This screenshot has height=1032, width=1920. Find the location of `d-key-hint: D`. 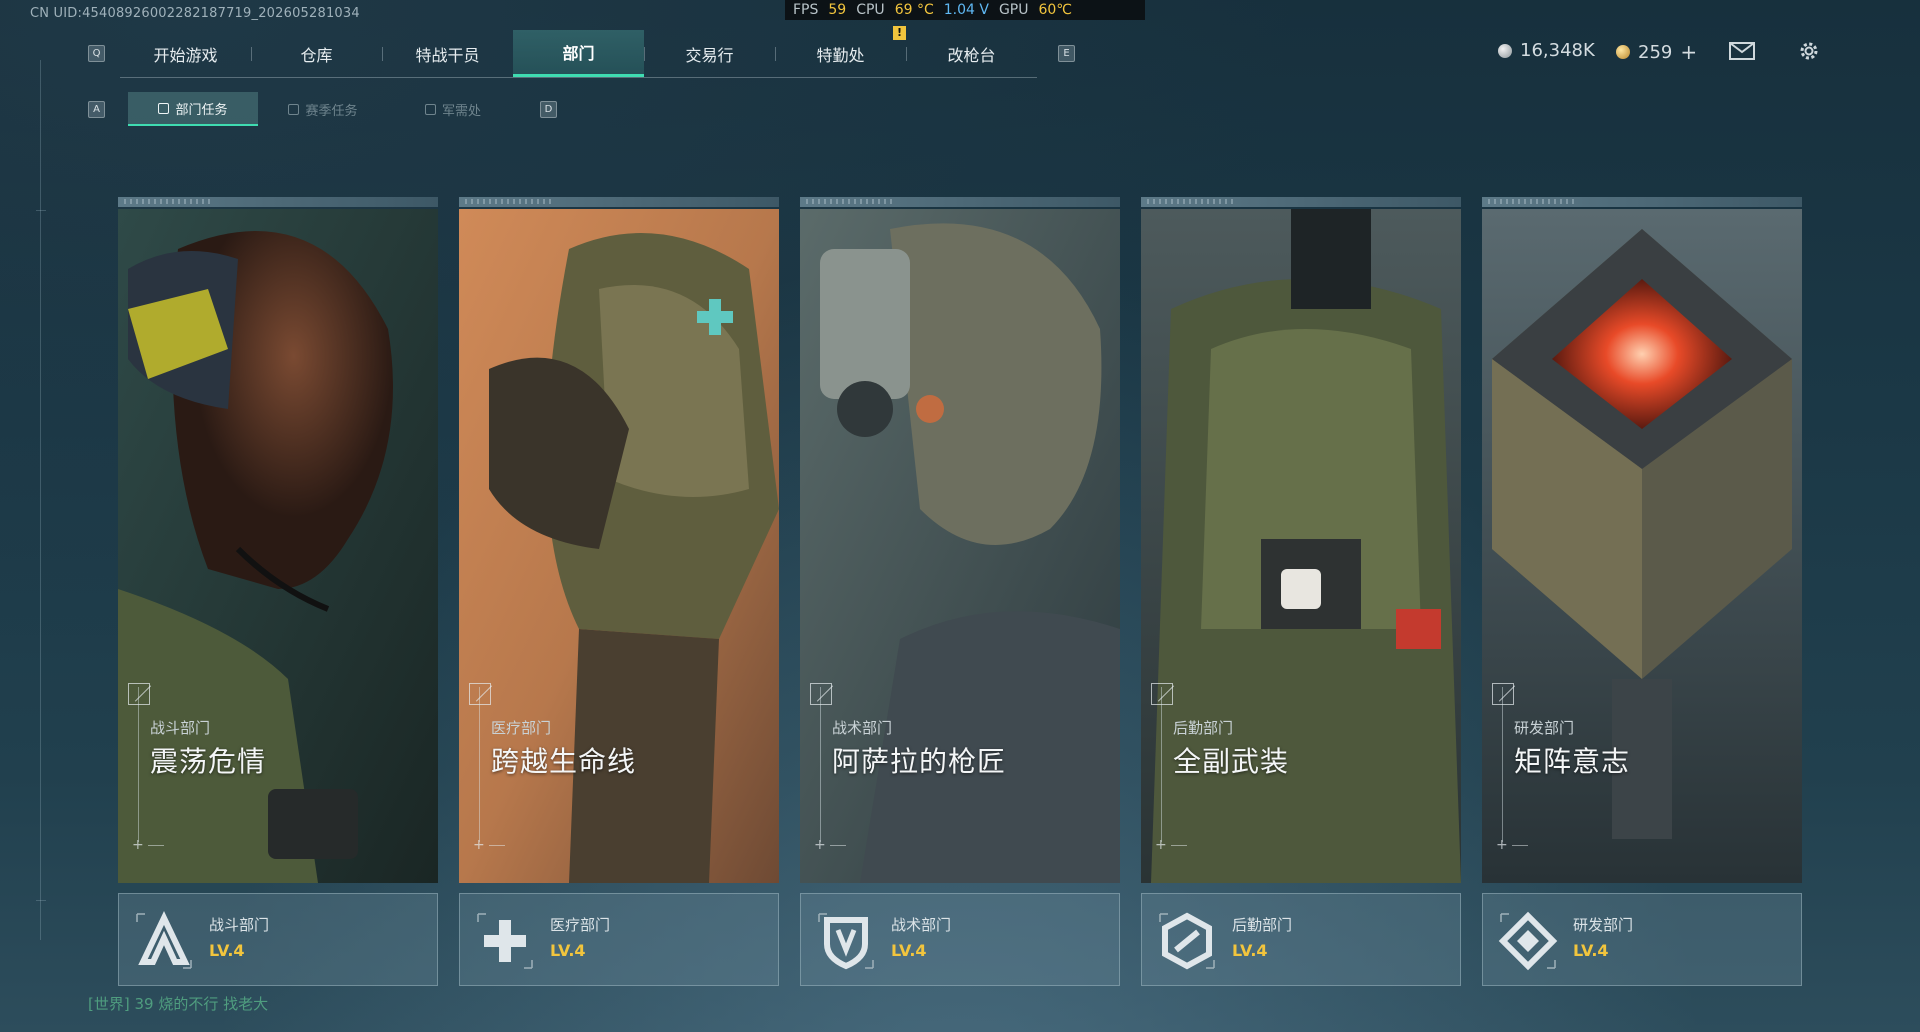

d-key-hint: D is located at coordinates (548, 109).